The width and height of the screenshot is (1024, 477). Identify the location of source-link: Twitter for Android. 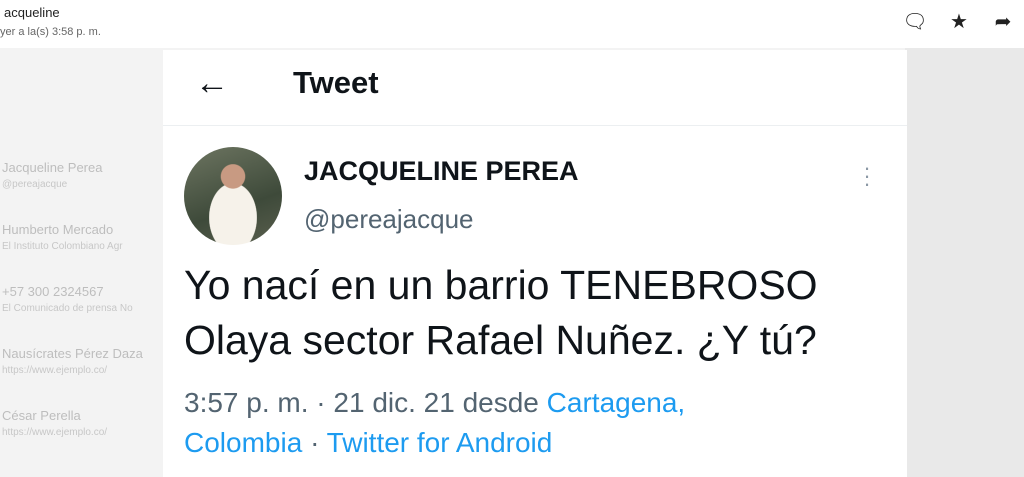
(440, 442).